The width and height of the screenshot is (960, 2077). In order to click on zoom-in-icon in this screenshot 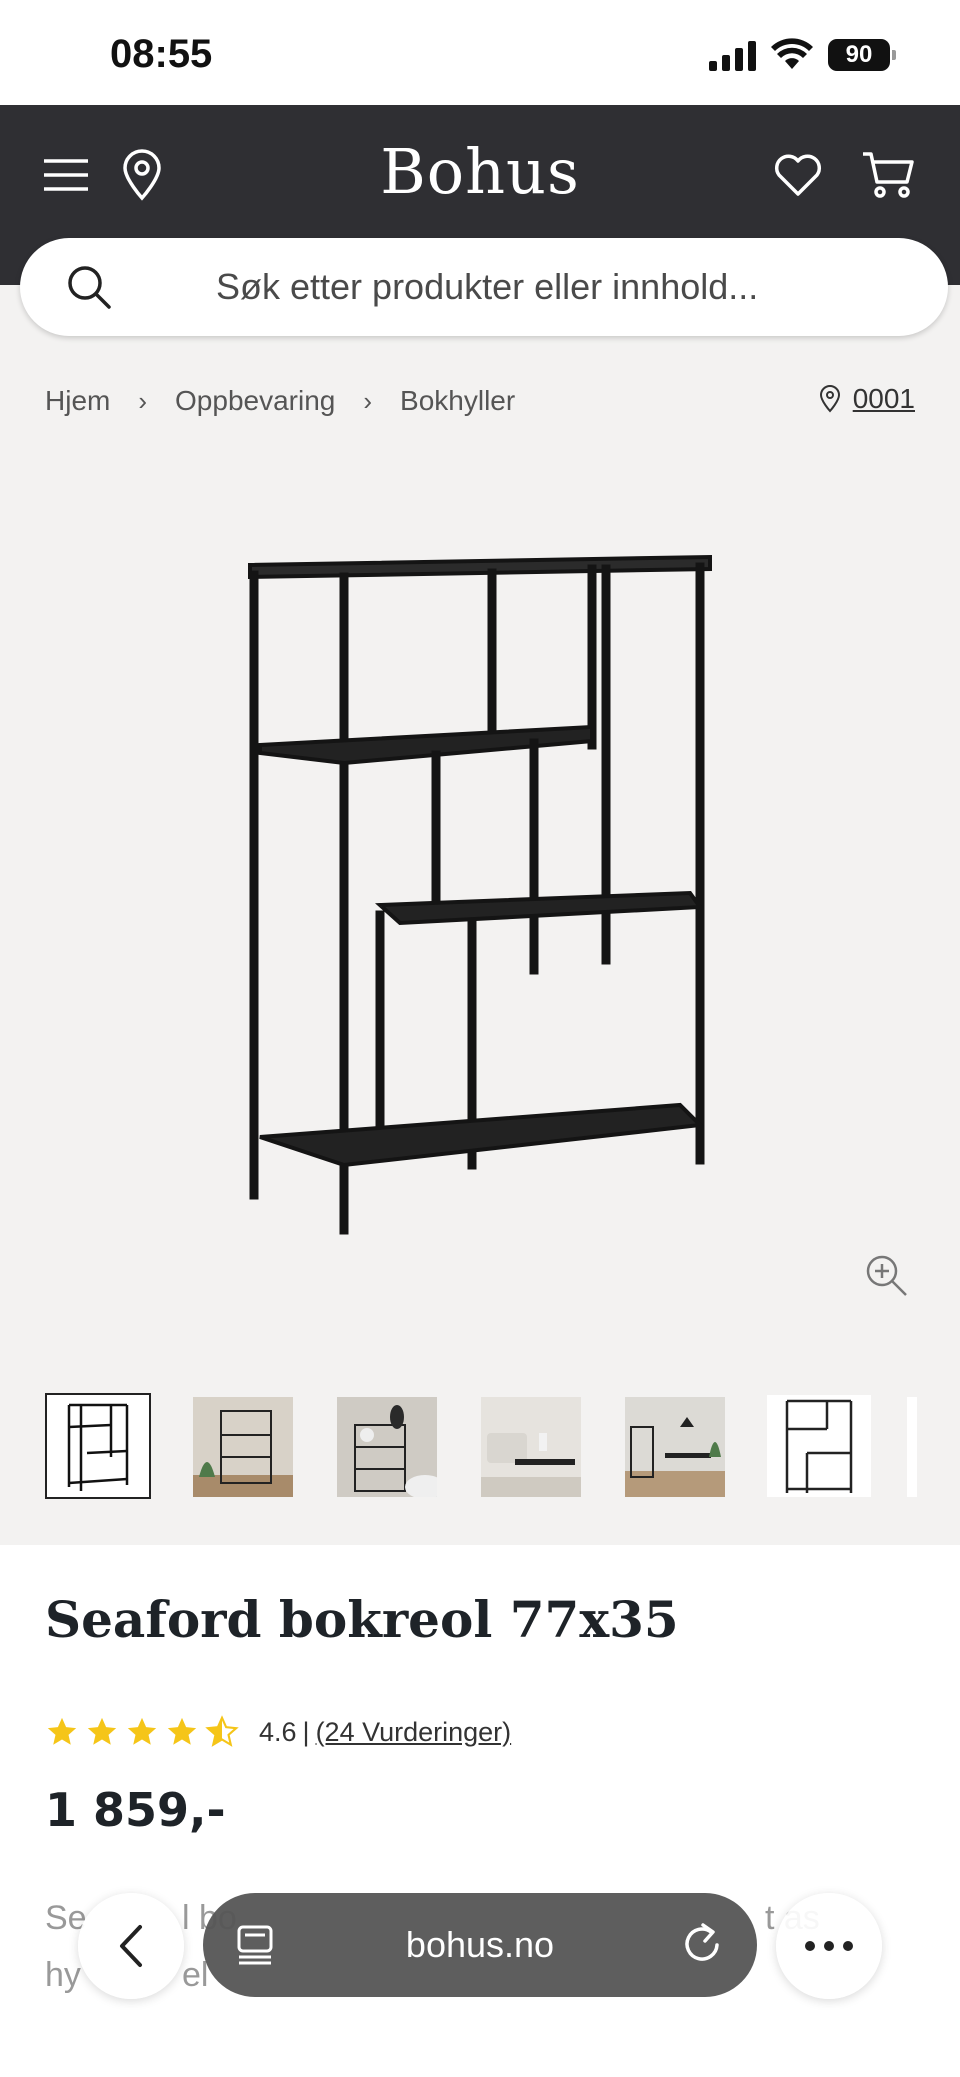, I will do `click(886, 1275)`.